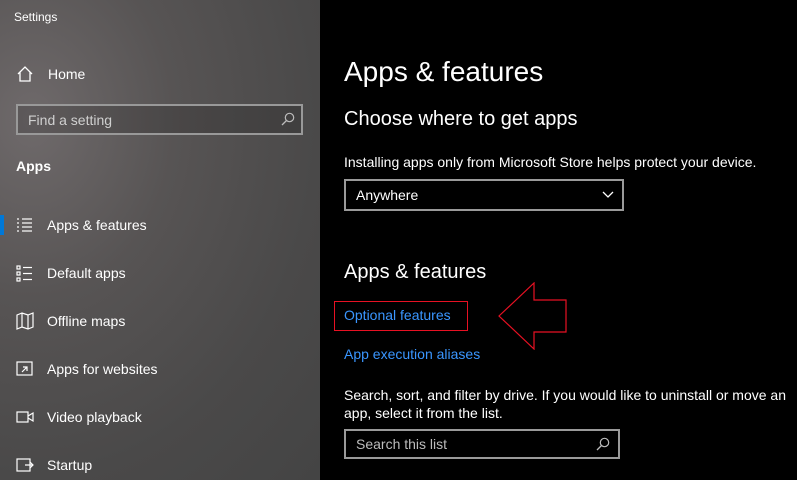 The height and width of the screenshot is (480, 797). I want to click on map-icon, so click(25, 321).